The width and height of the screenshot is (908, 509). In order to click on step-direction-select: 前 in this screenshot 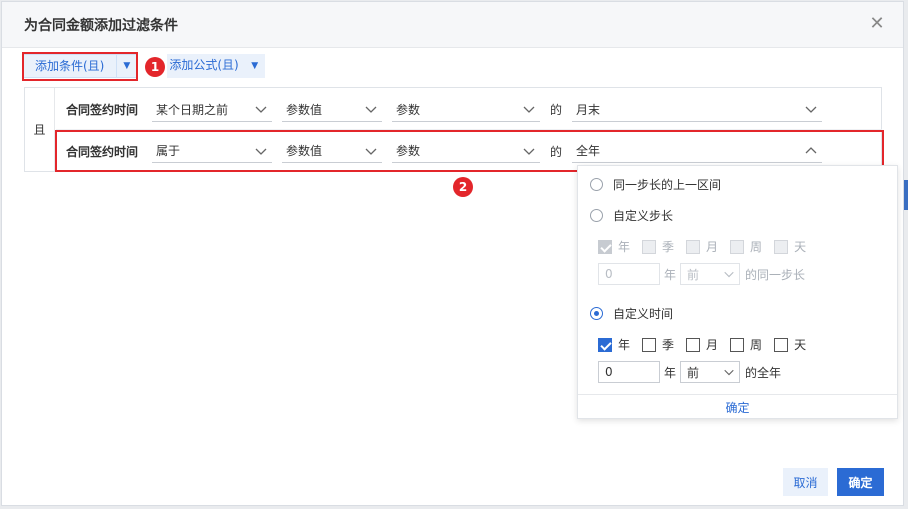, I will do `click(710, 274)`.